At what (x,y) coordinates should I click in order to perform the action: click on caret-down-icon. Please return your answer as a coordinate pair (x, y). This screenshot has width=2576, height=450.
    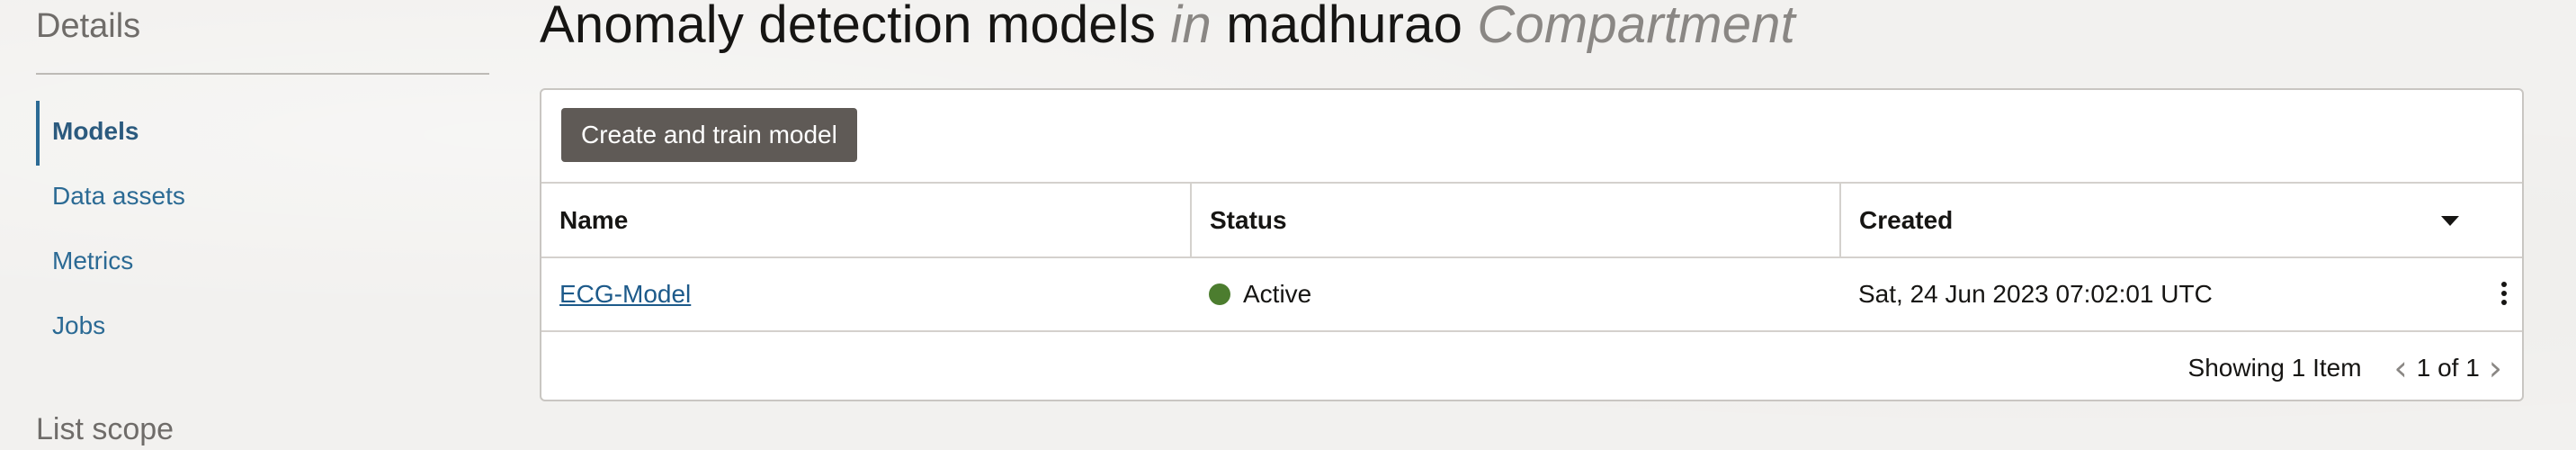
    Looking at the image, I should click on (2450, 221).